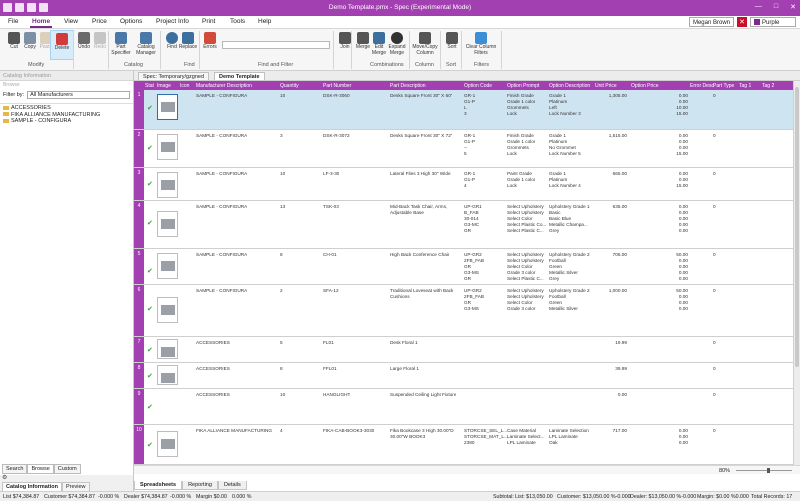 The width and height of the screenshot is (800, 501). What do you see at coordinates (237, 21) in the screenshot?
I see `tab-tools: Tools` at bounding box center [237, 21].